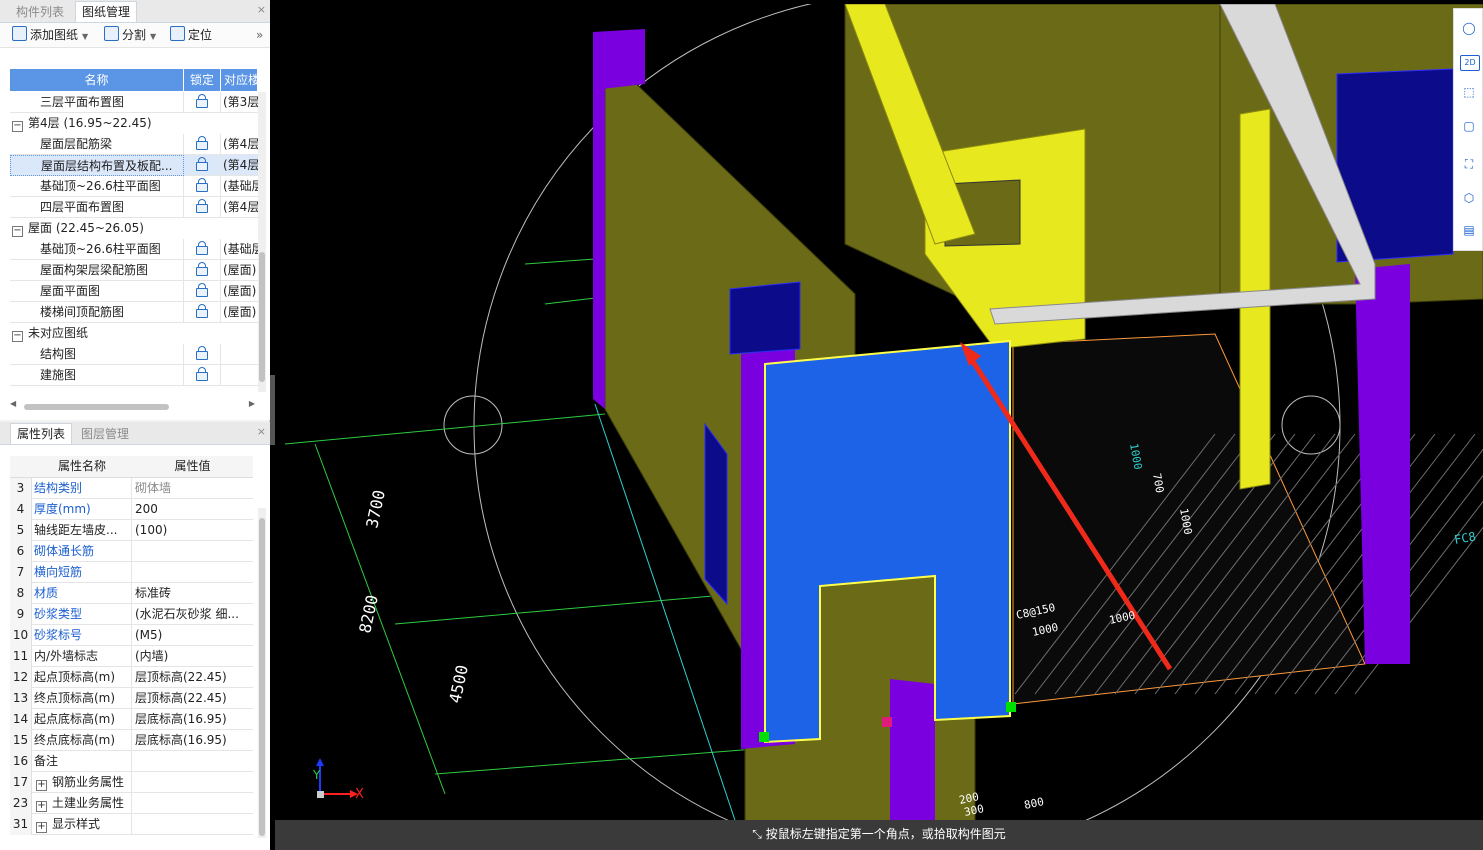  Describe the element at coordinates (599, 226) in the screenshot. I see `column-1-side` at that location.